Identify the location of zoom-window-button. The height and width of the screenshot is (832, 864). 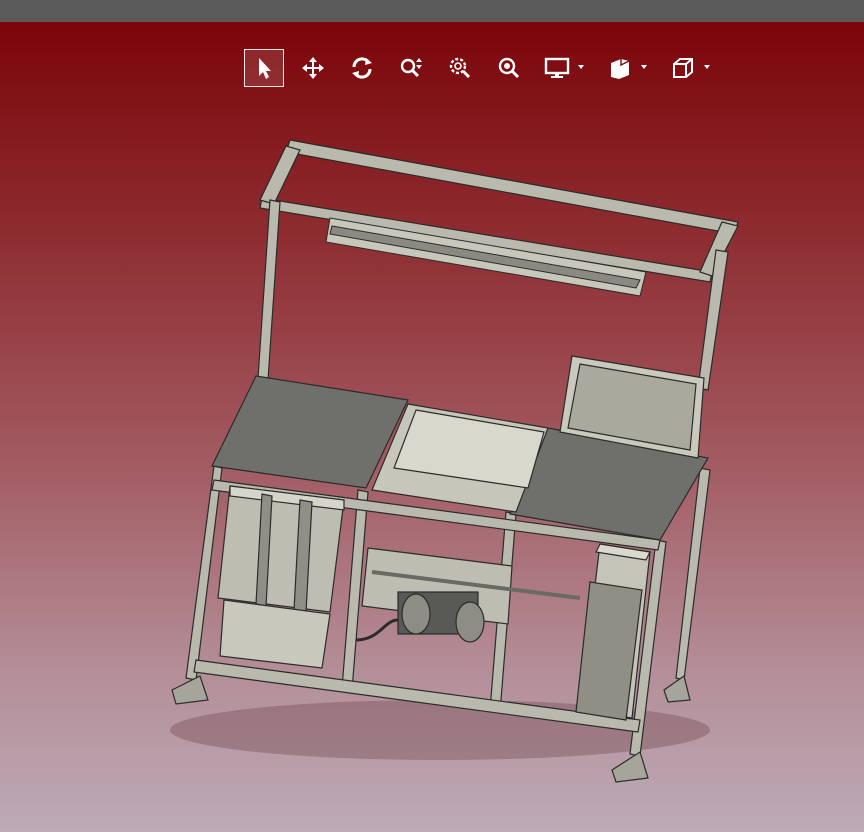
(460, 68).